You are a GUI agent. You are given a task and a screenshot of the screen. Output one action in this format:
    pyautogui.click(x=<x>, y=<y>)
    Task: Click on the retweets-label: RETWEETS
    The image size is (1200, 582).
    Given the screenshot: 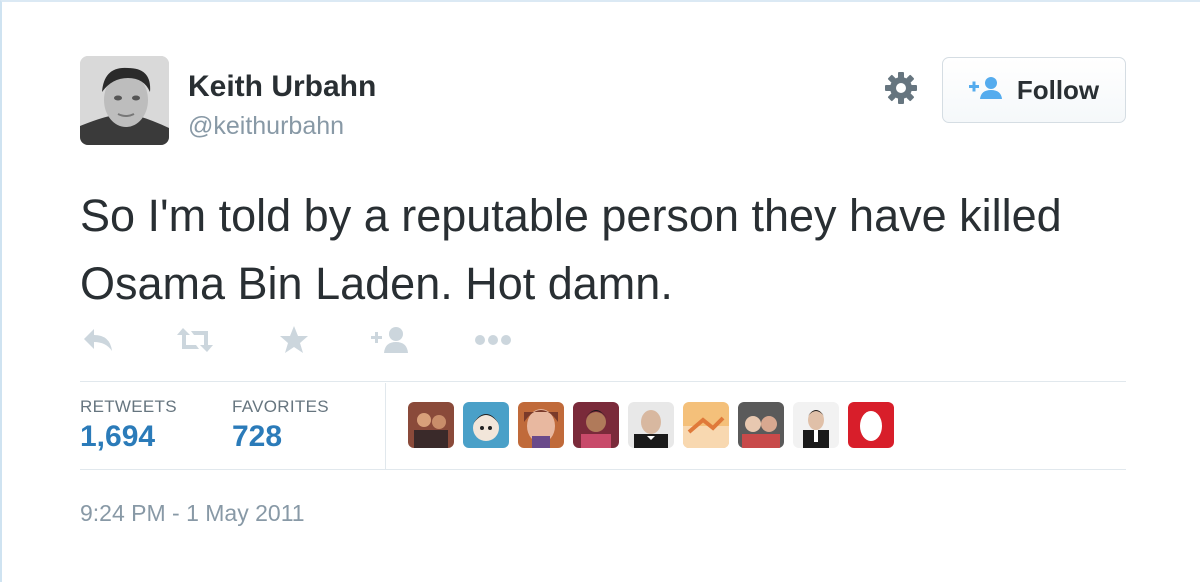 What is the action you would take?
    pyautogui.click(x=128, y=406)
    